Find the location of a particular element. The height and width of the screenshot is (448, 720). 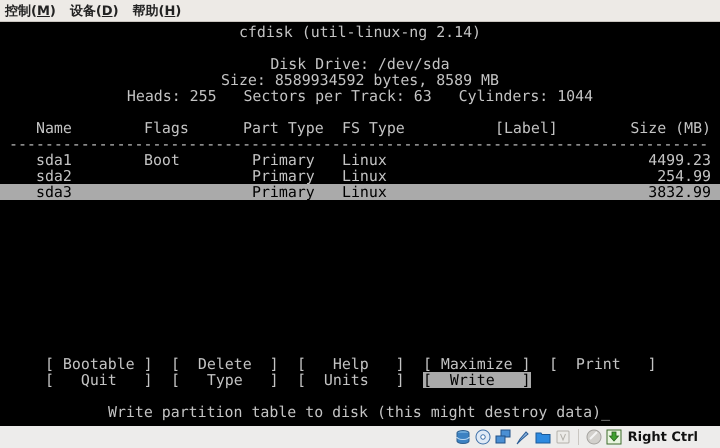

disk-geometry-text: Heads: 255 Sectors per Track: 63 Cylinders: 1044 is located at coordinates (360, 96).